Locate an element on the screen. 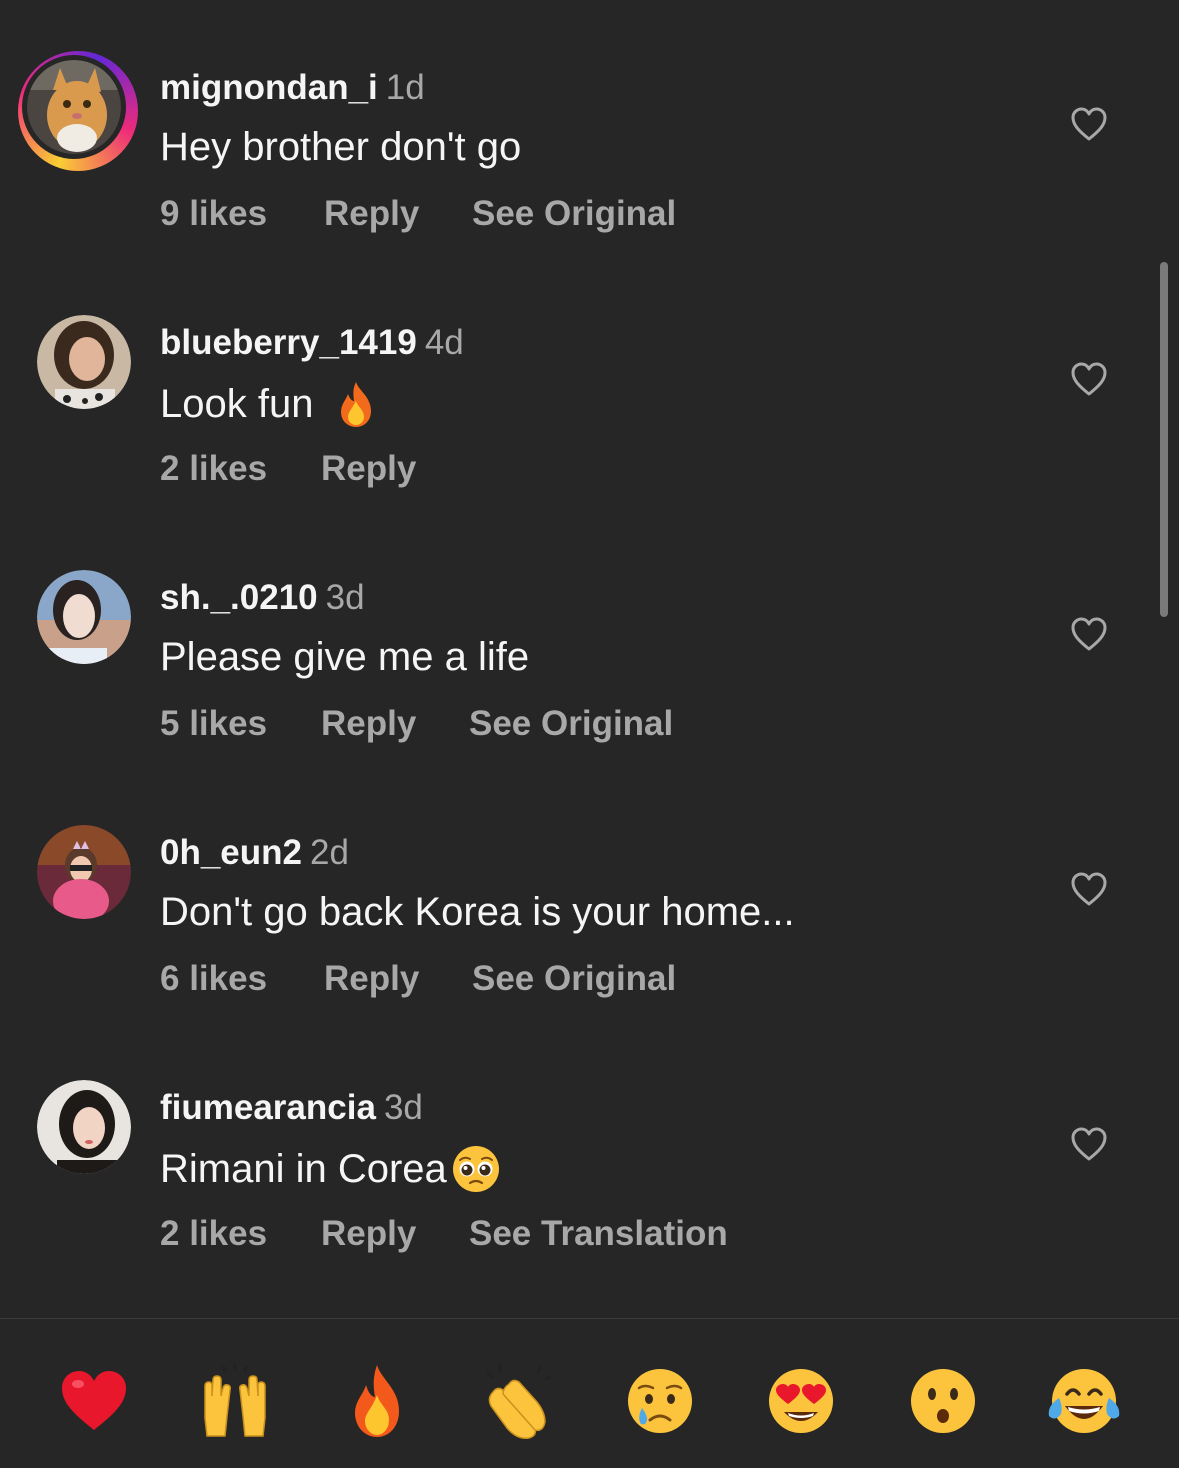  comment-username: sh._.0210 is located at coordinates (239, 597).